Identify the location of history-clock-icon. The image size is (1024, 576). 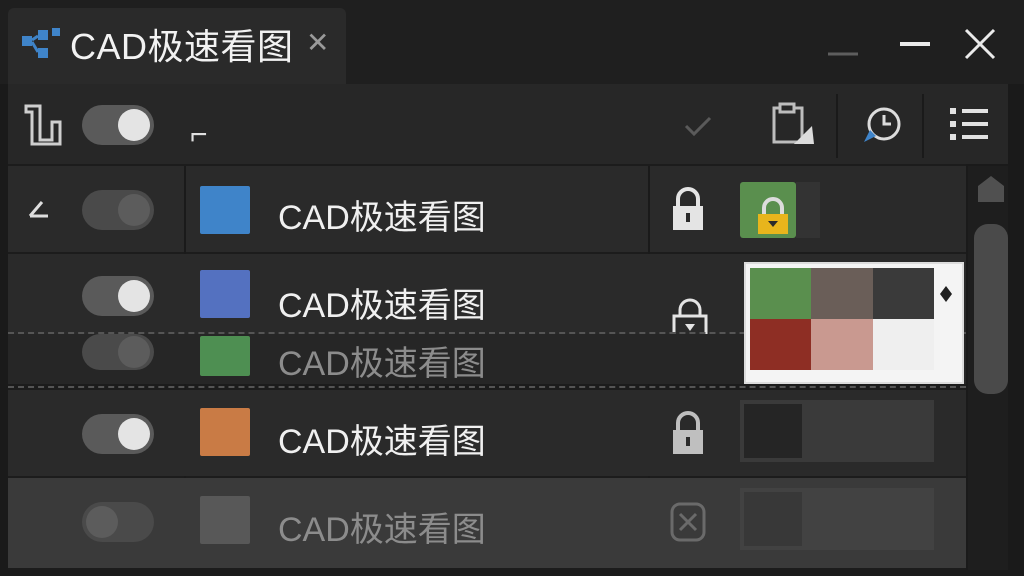
(882, 124).